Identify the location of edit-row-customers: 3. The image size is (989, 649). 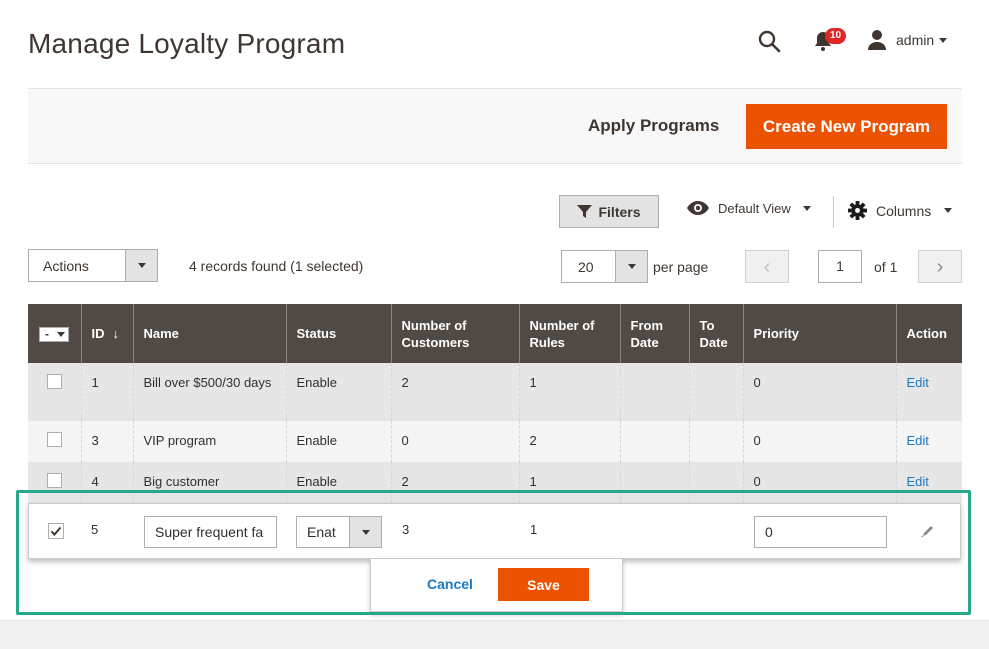
(406, 529).